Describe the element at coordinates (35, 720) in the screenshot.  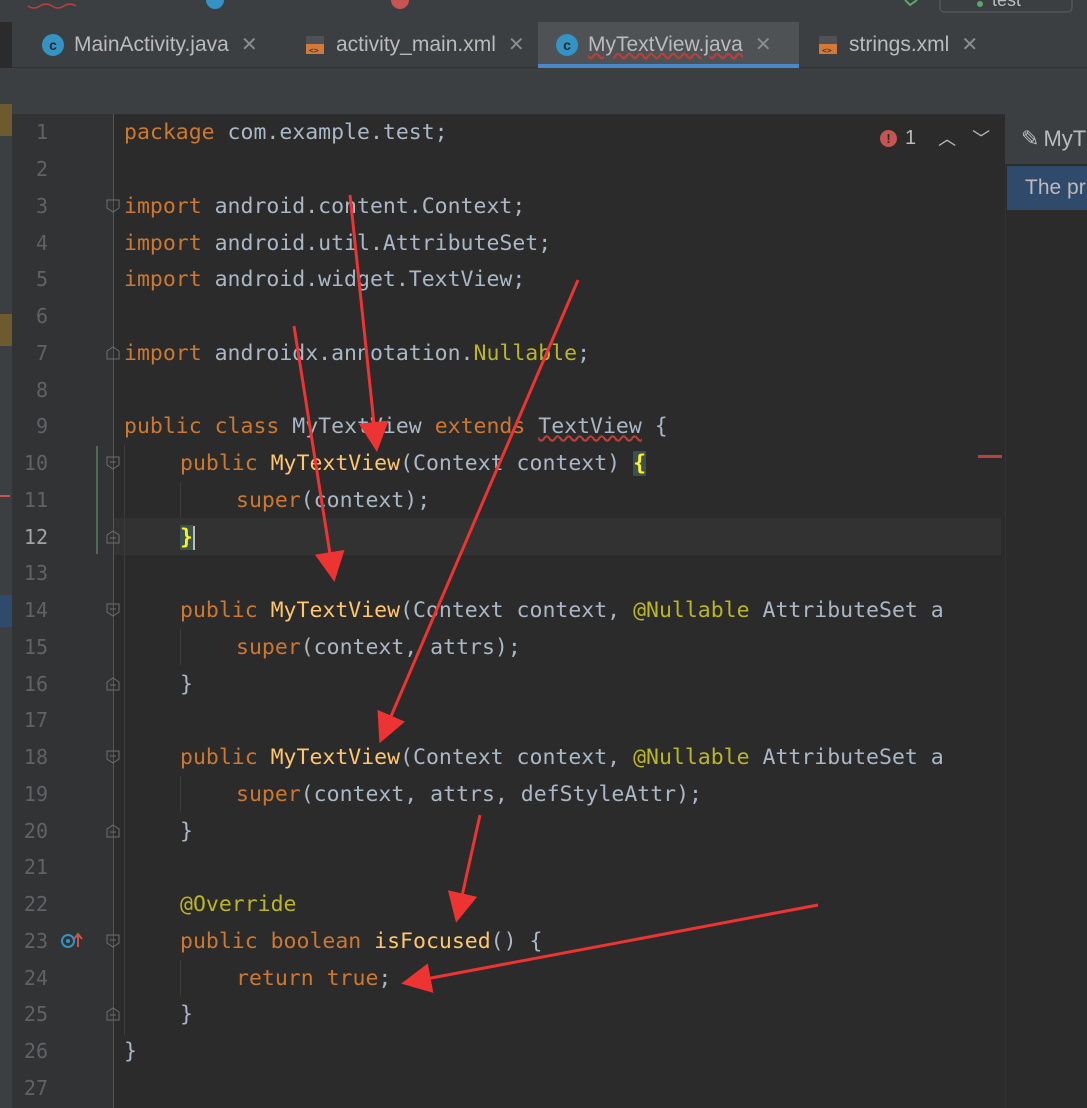
I see `line-number: 17` at that location.